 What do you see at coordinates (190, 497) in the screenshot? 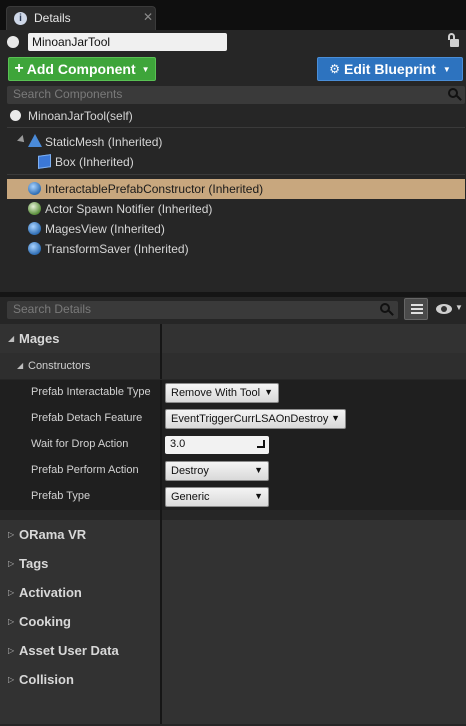
I see `dropdown-value: Generic` at bounding box center [190, 497].